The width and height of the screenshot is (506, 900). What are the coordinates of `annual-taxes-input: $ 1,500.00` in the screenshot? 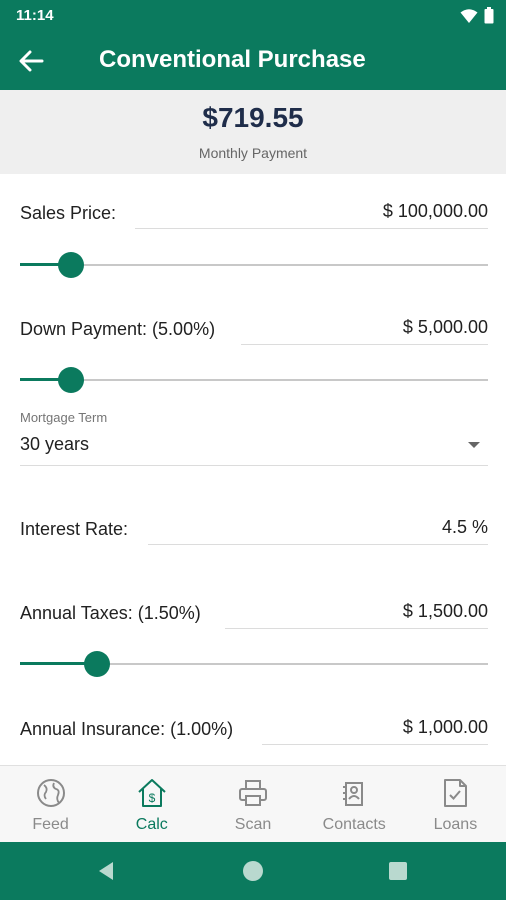 It's located at (356, 615).